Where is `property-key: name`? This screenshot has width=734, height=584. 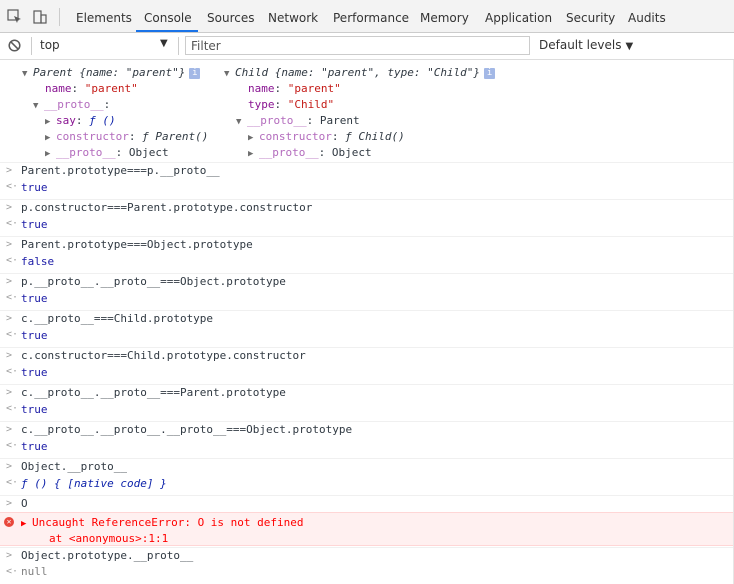
property-key: name is located at coordinates (58, 88).